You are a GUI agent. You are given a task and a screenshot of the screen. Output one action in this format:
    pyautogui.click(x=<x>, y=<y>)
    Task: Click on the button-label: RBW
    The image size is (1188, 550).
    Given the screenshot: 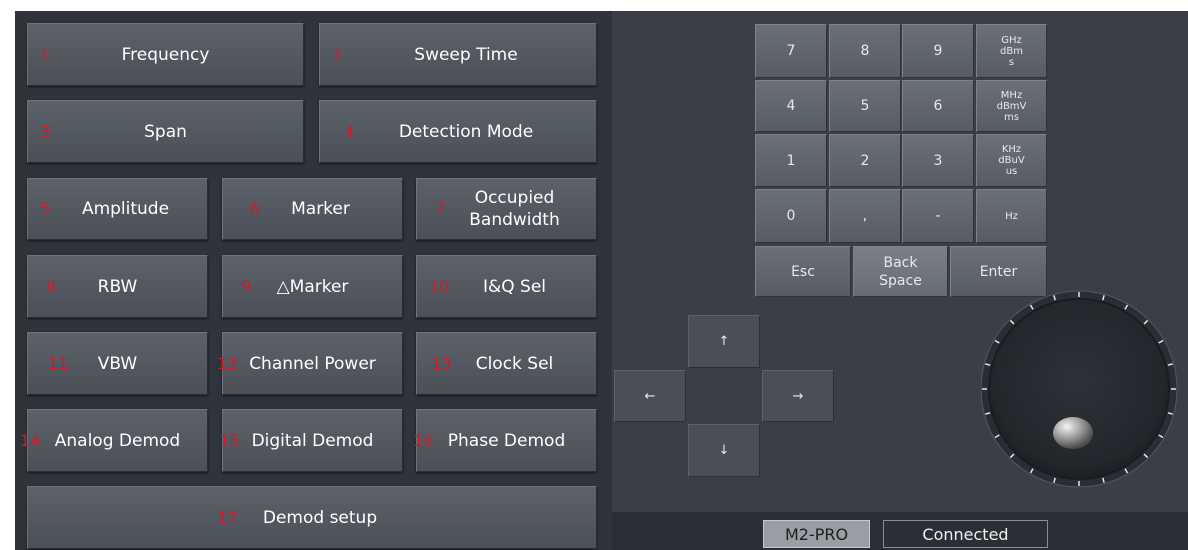 What is the action you would take?
    pyautogui.click(x=117, y=286)
    